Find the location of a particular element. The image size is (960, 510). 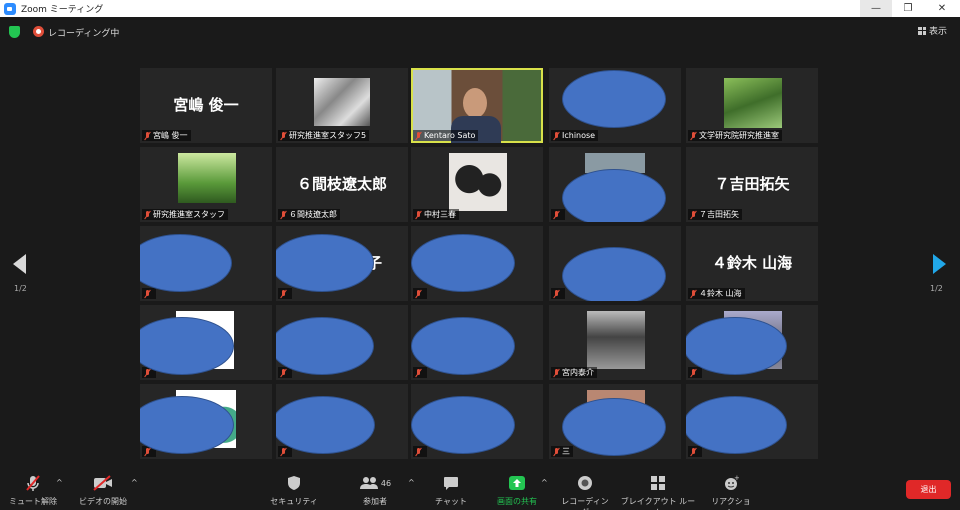

security-button: セキュリティ is located at coordinates (294, 490).